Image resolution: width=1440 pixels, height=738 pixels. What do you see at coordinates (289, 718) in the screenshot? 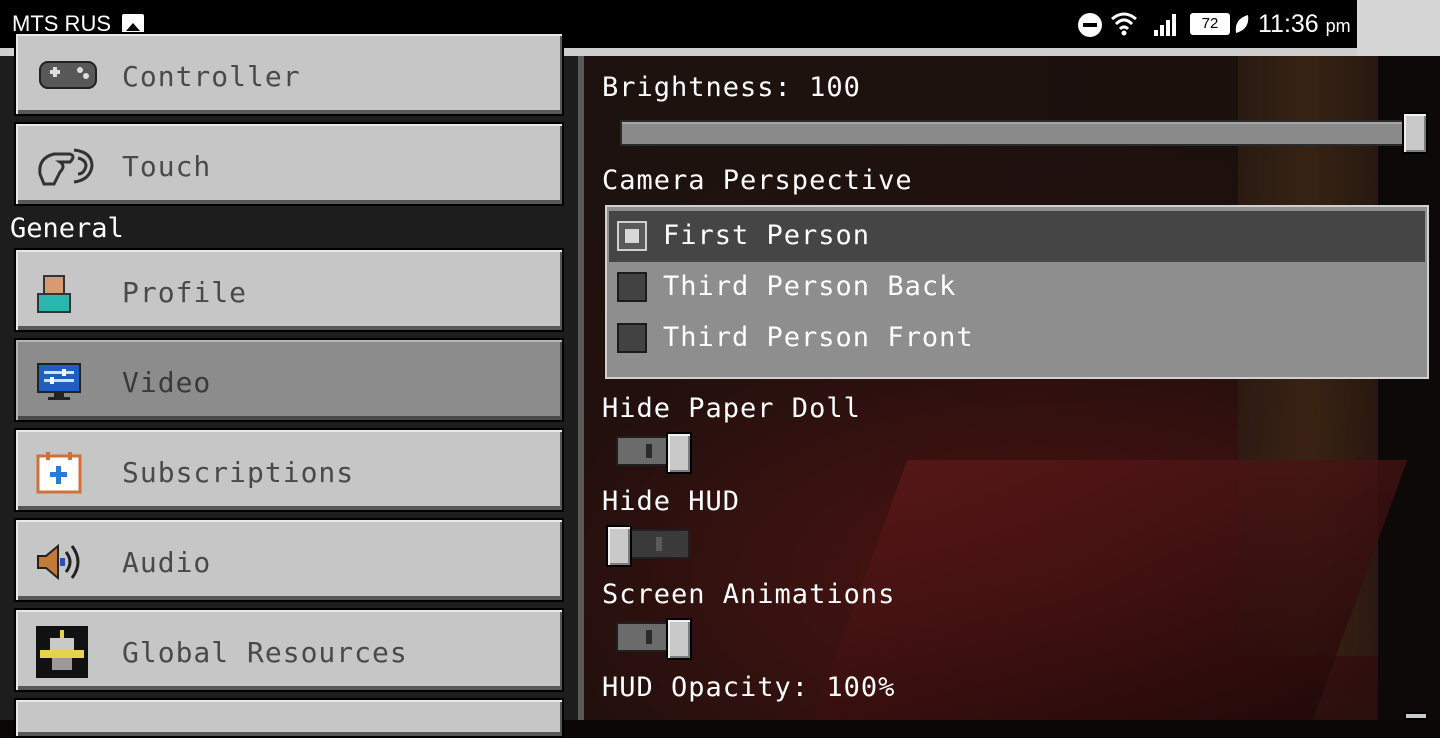
I see `sidebar-item-next` at bounding box center [289, 718].